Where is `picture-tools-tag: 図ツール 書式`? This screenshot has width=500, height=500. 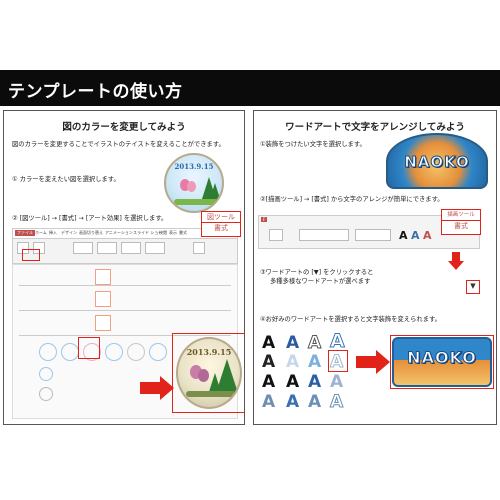 picture-tools-tag: 図ツール 書式 is located at coordinates (221, 224).